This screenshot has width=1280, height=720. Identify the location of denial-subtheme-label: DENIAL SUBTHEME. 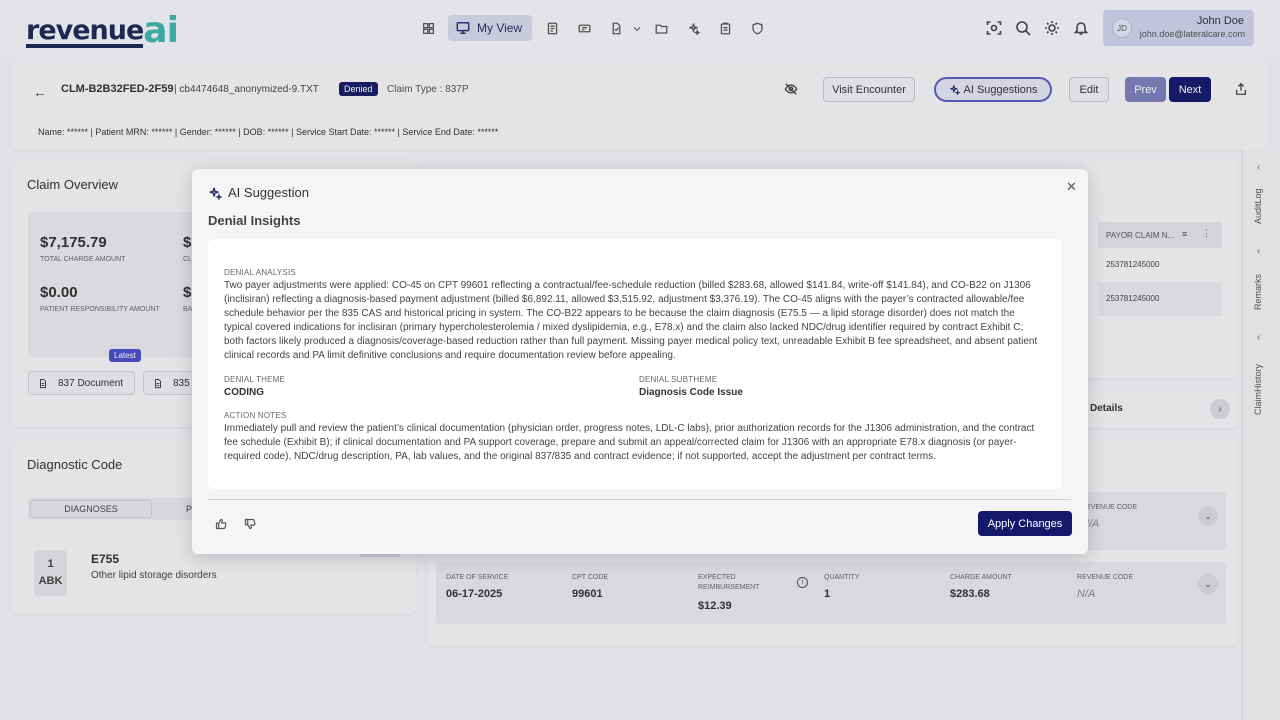
(678, 379).